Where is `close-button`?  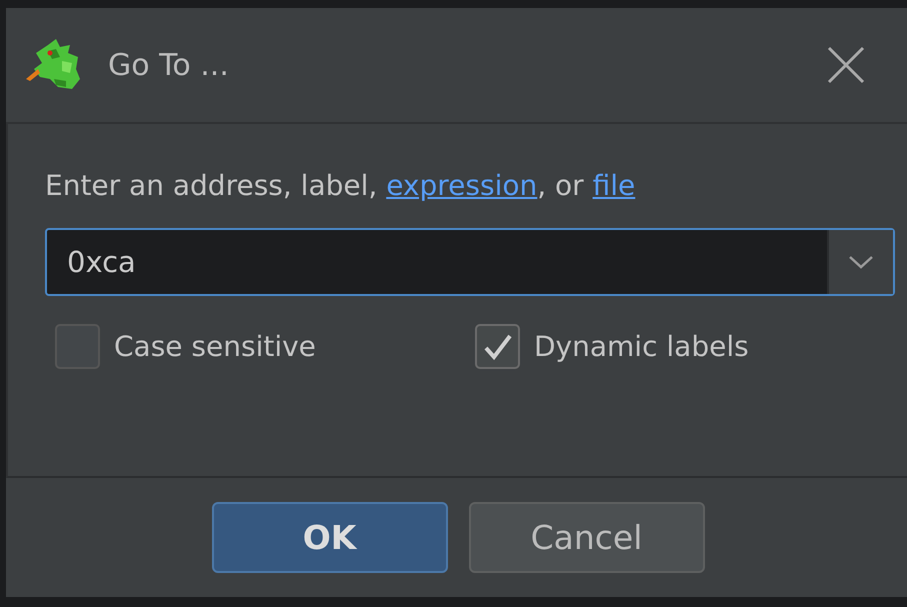
close-button is located at coordinates (846, 65).